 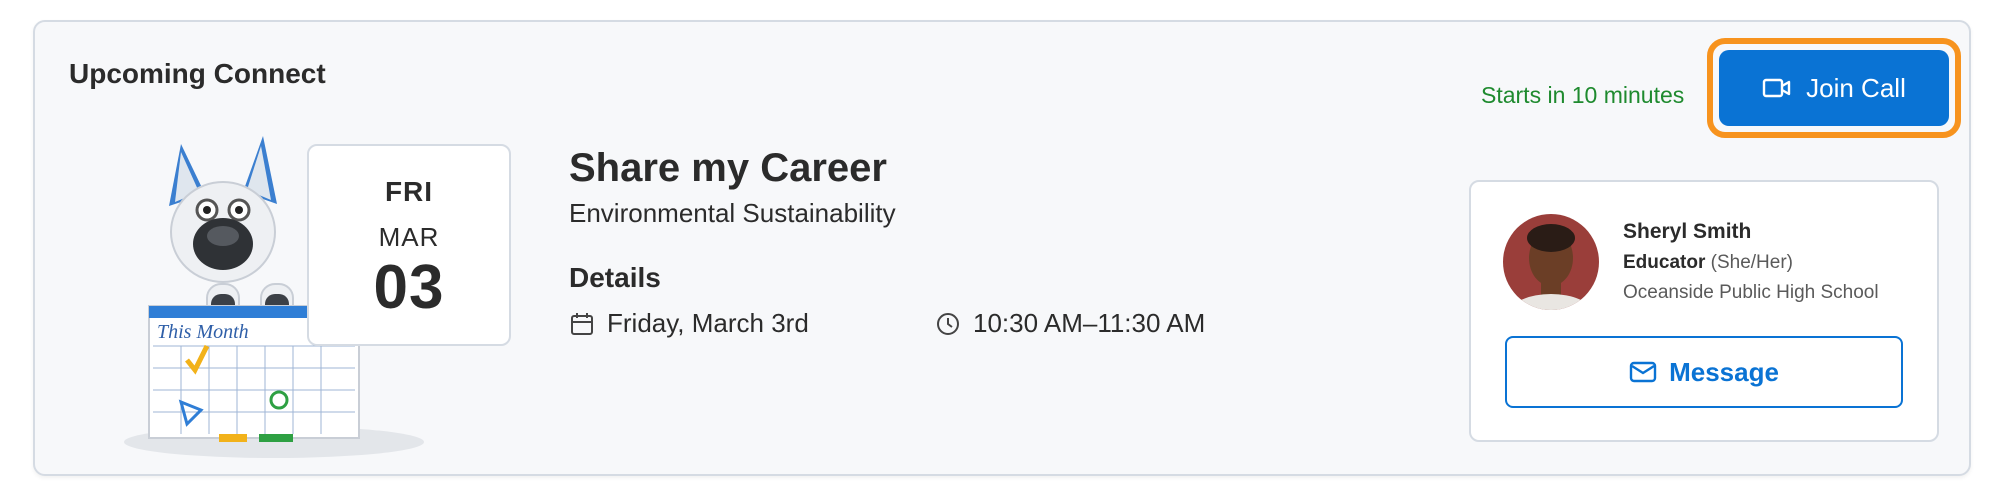 What do you see at coordinates (1751, 292) in the screenshot?
I see `educator-school: Oceanside Public High School` at bounding box center [1751, 292].